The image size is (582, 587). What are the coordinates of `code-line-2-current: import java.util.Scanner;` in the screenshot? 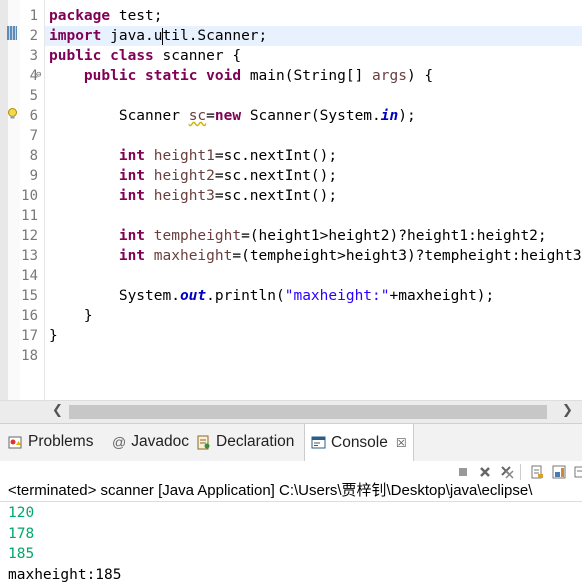 It's located at (313, 36).